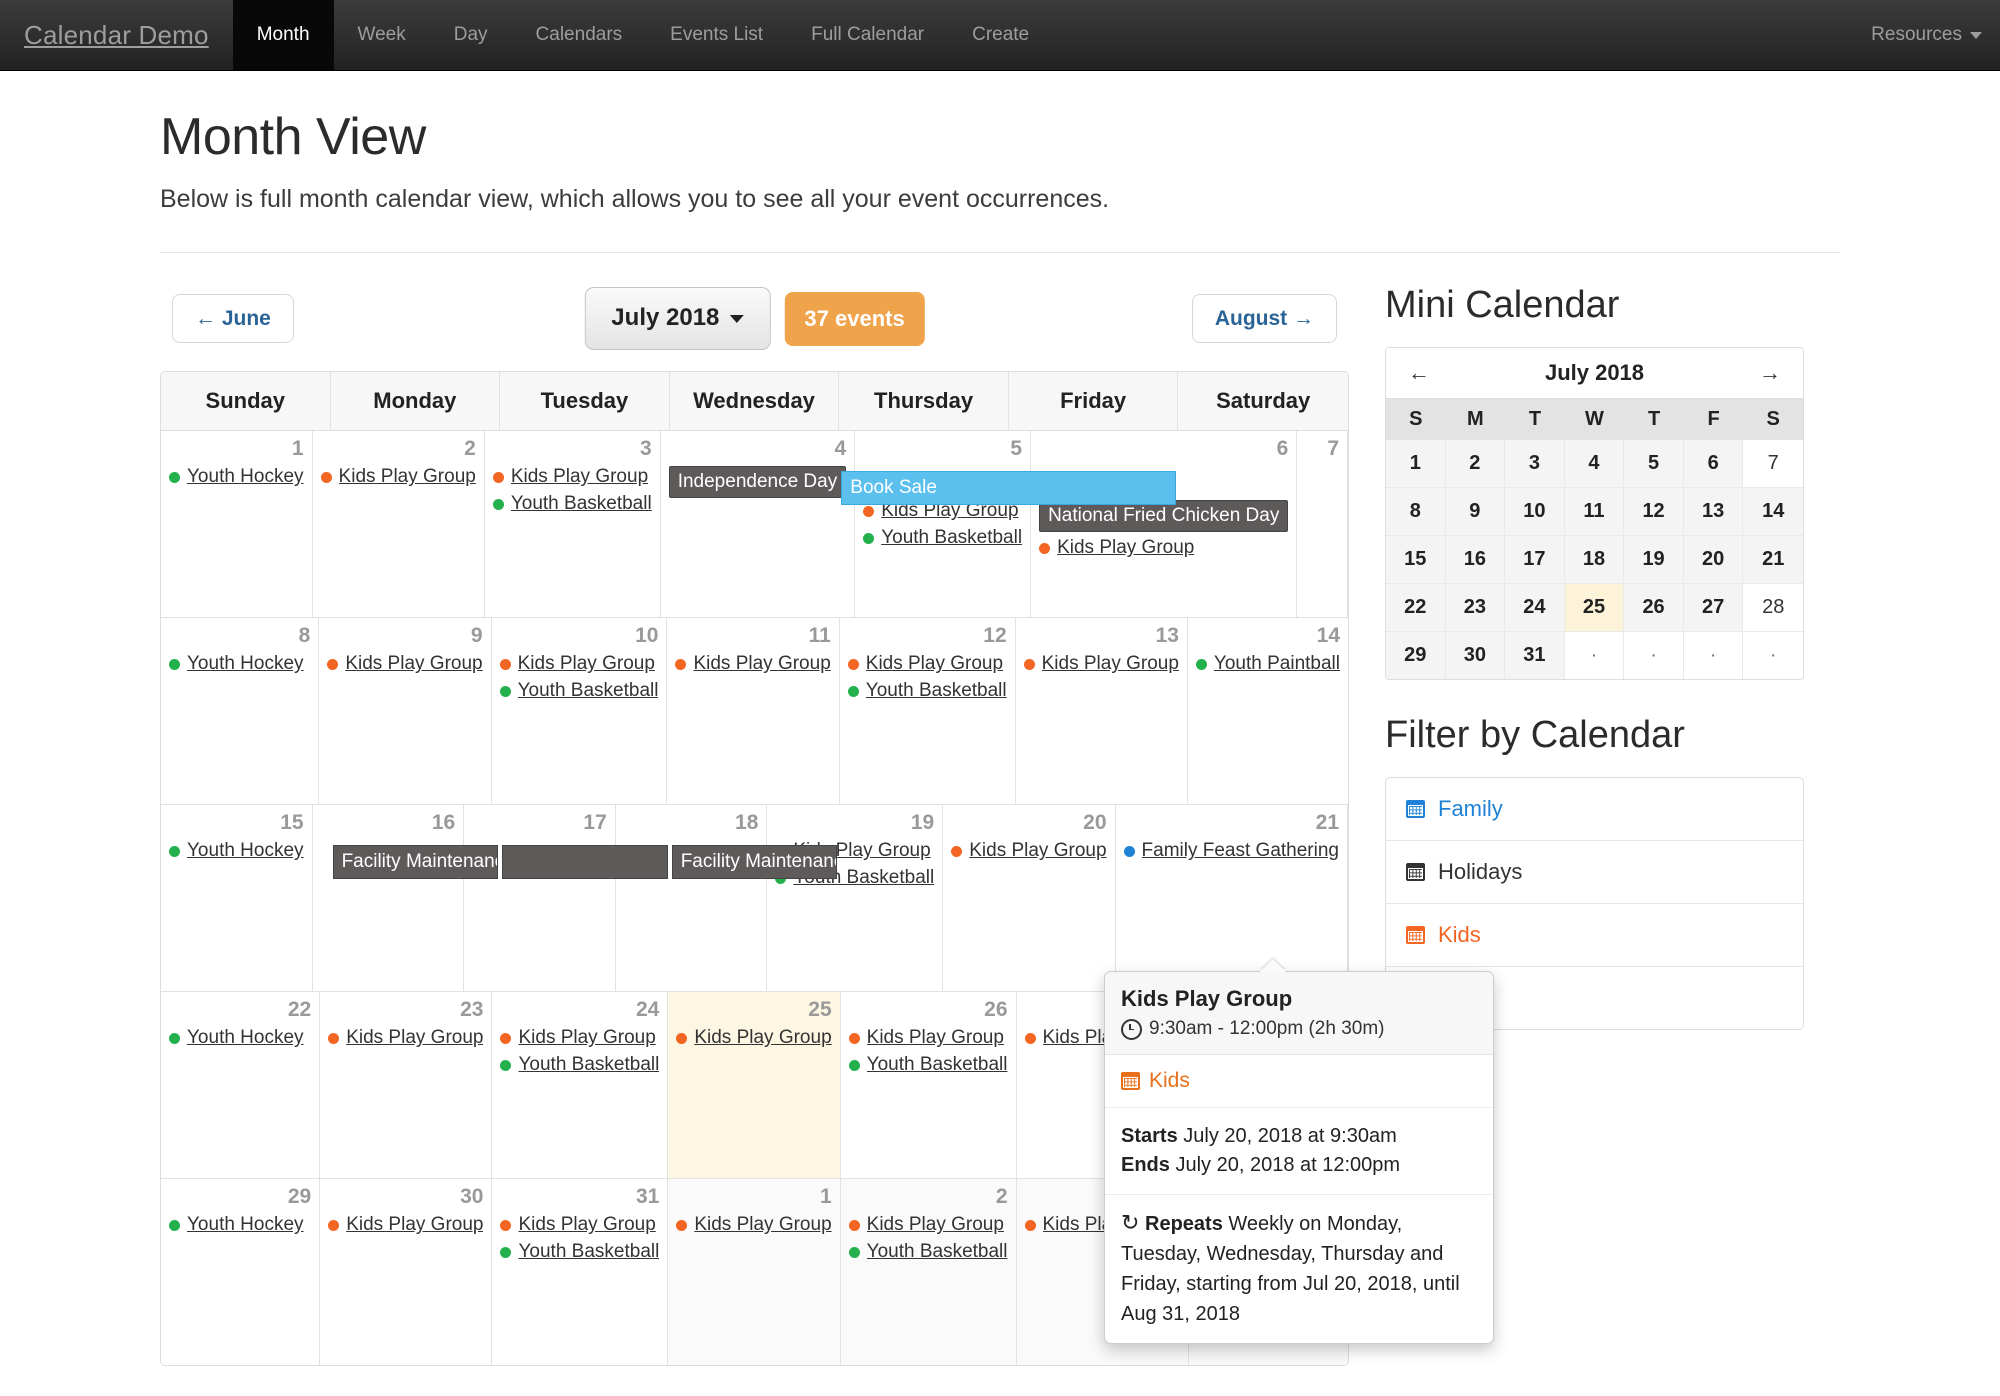  What do you see at coordinates (1535, 560) in the screenshot?
I see `mini-day: 17` at bounding box center [1535, 560].